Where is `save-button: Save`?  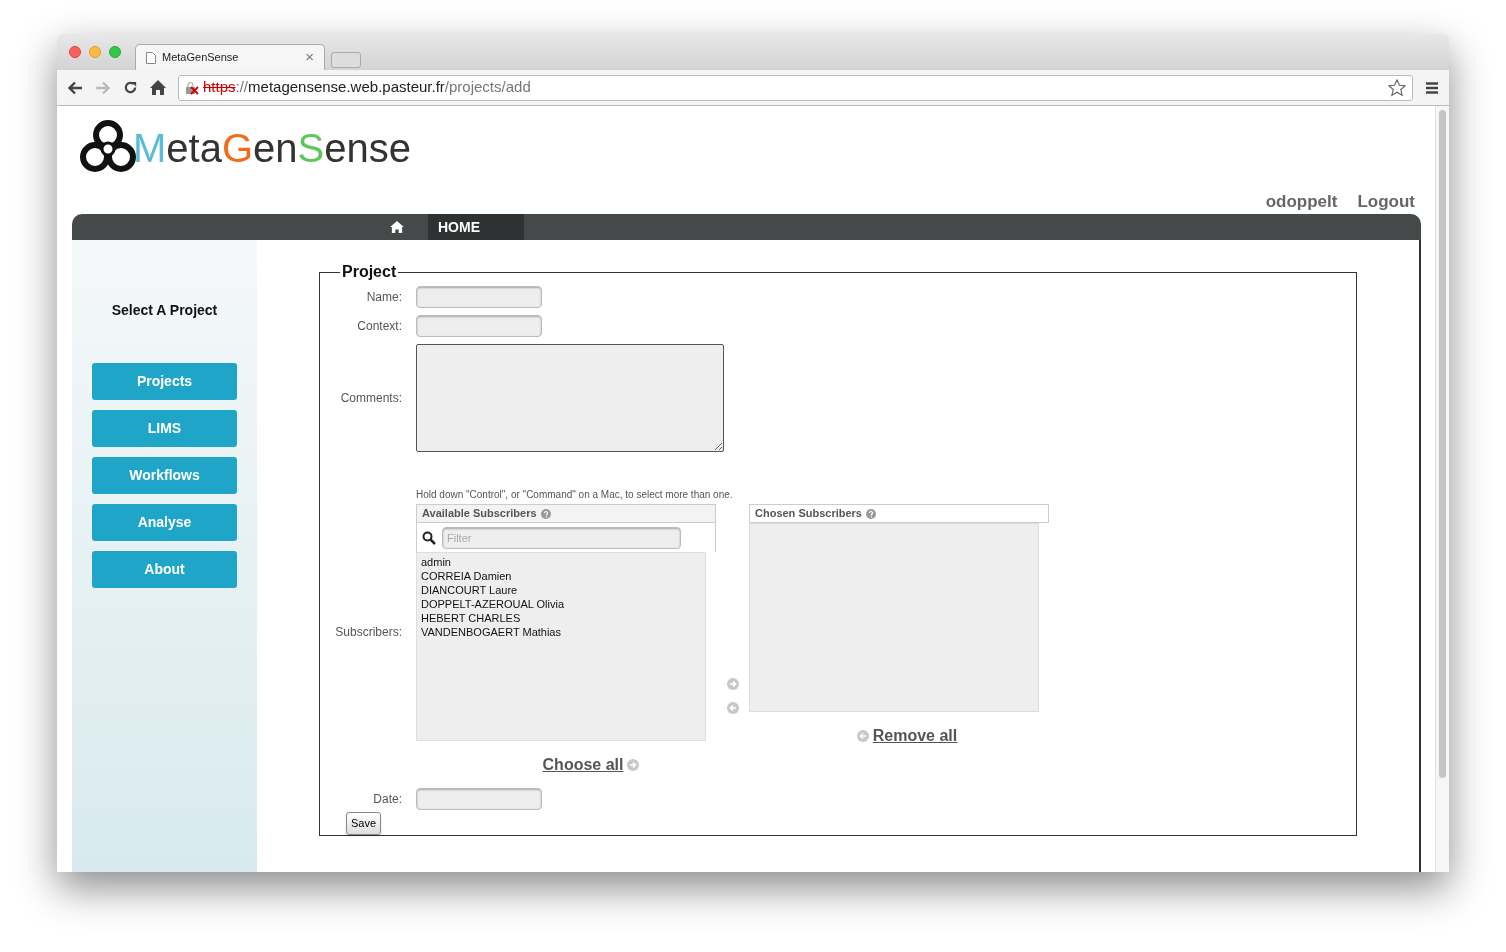 save-button: Save is located at coordinates (364, 823).